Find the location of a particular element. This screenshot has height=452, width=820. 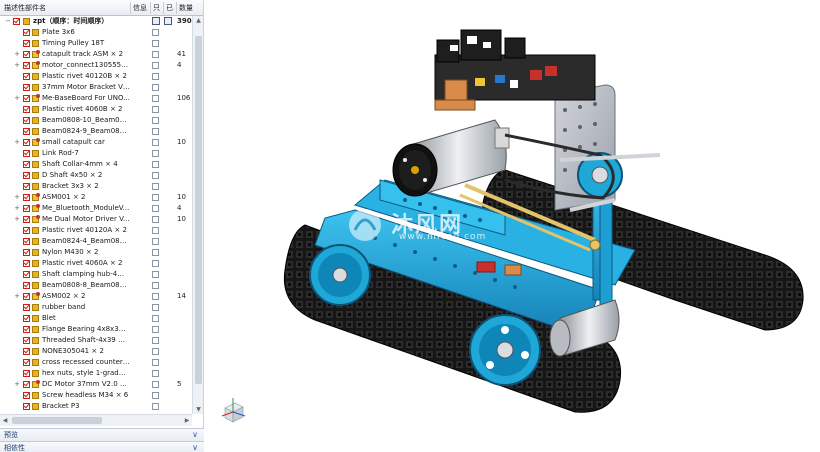

tree-row: + ASM002 × 2 14 is located at coordinates (96, 296).